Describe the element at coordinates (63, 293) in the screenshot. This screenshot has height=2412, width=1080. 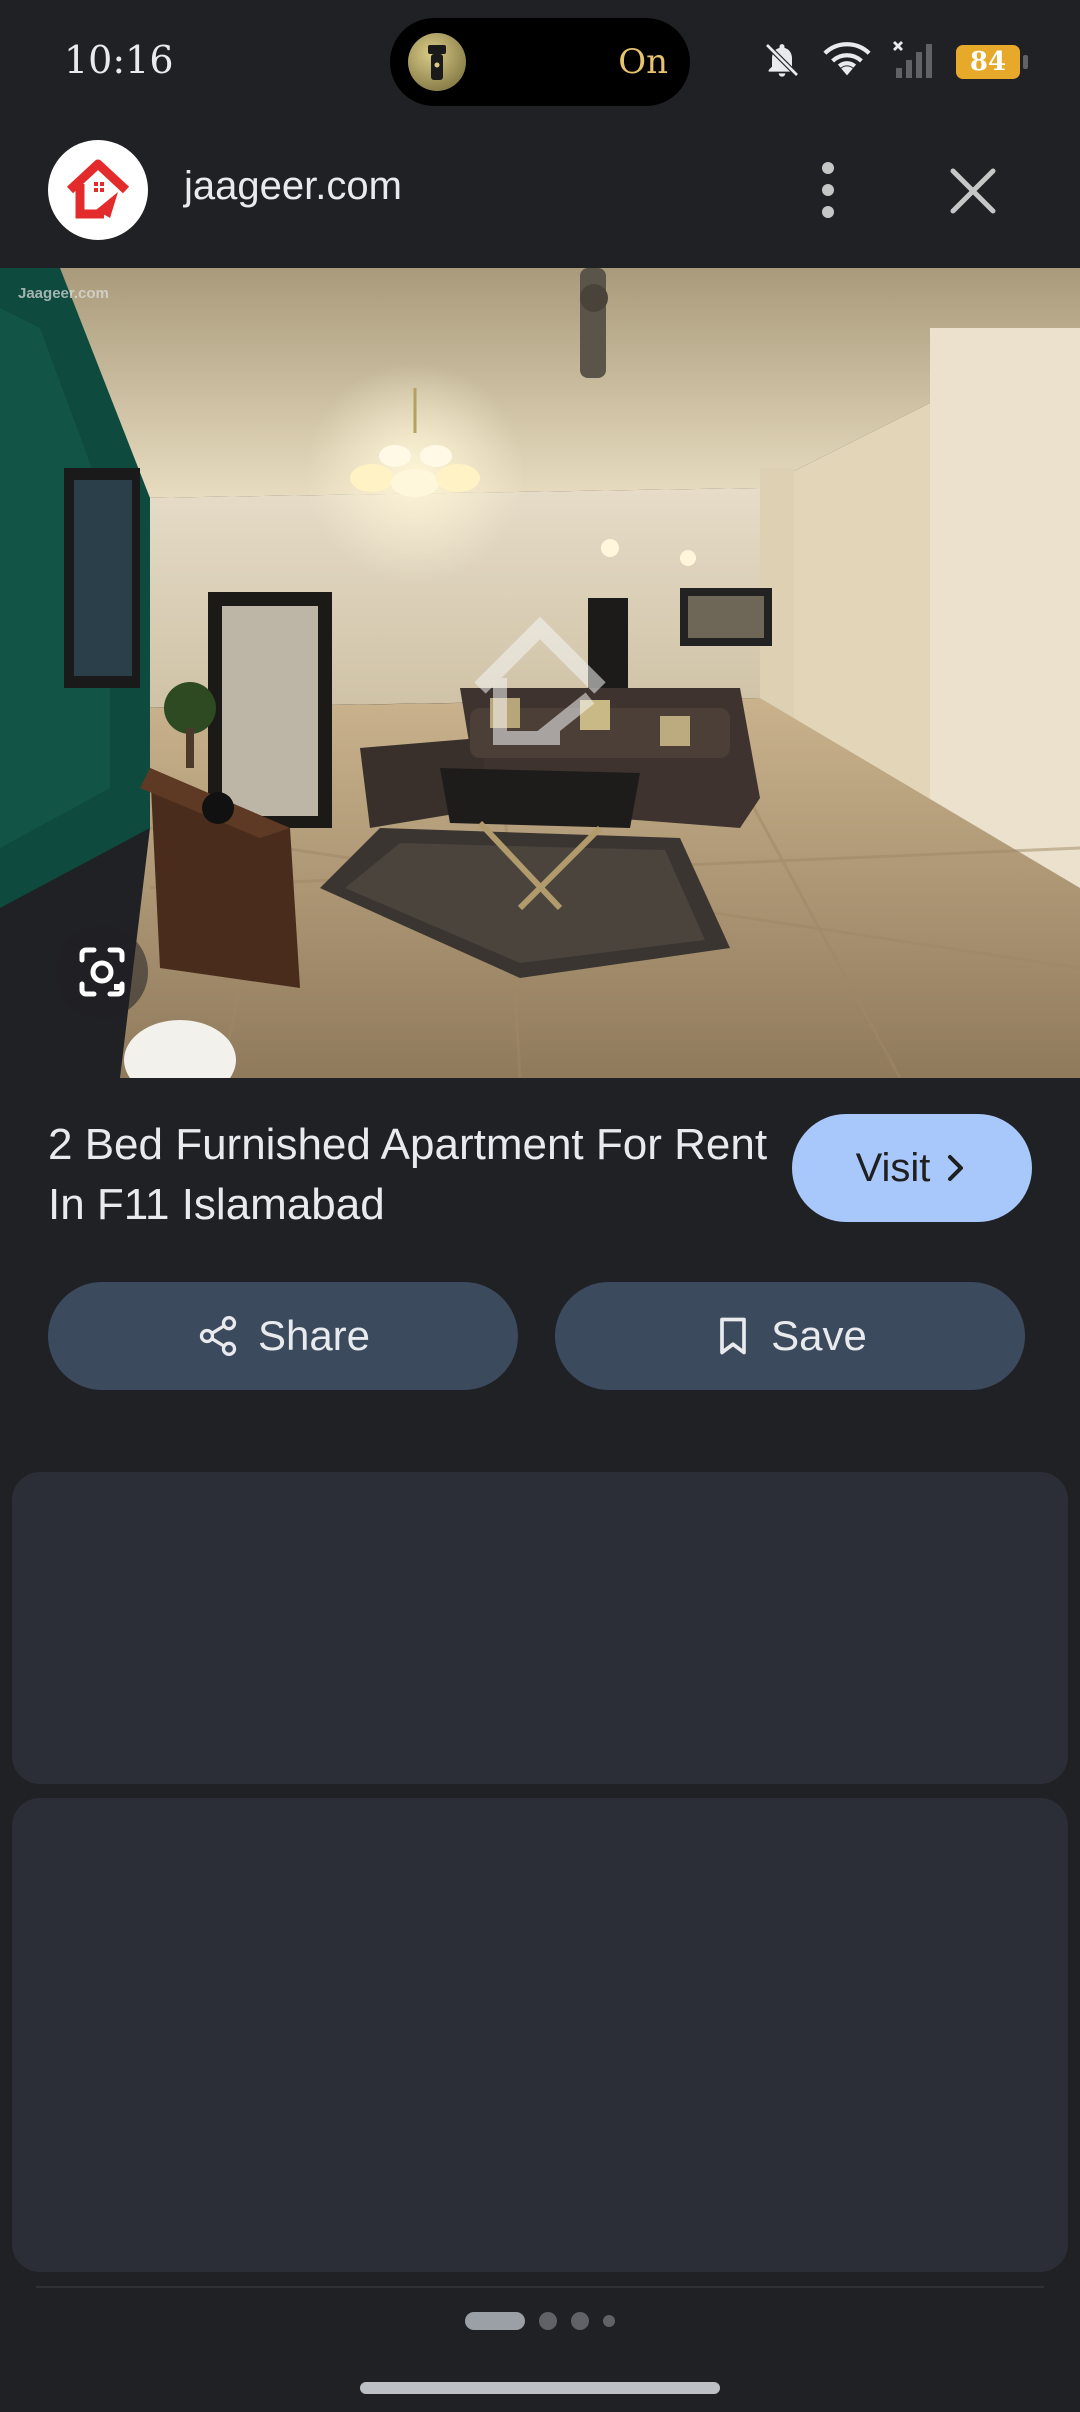
I see `image-watermark-text: Jaageer.com` at that location.